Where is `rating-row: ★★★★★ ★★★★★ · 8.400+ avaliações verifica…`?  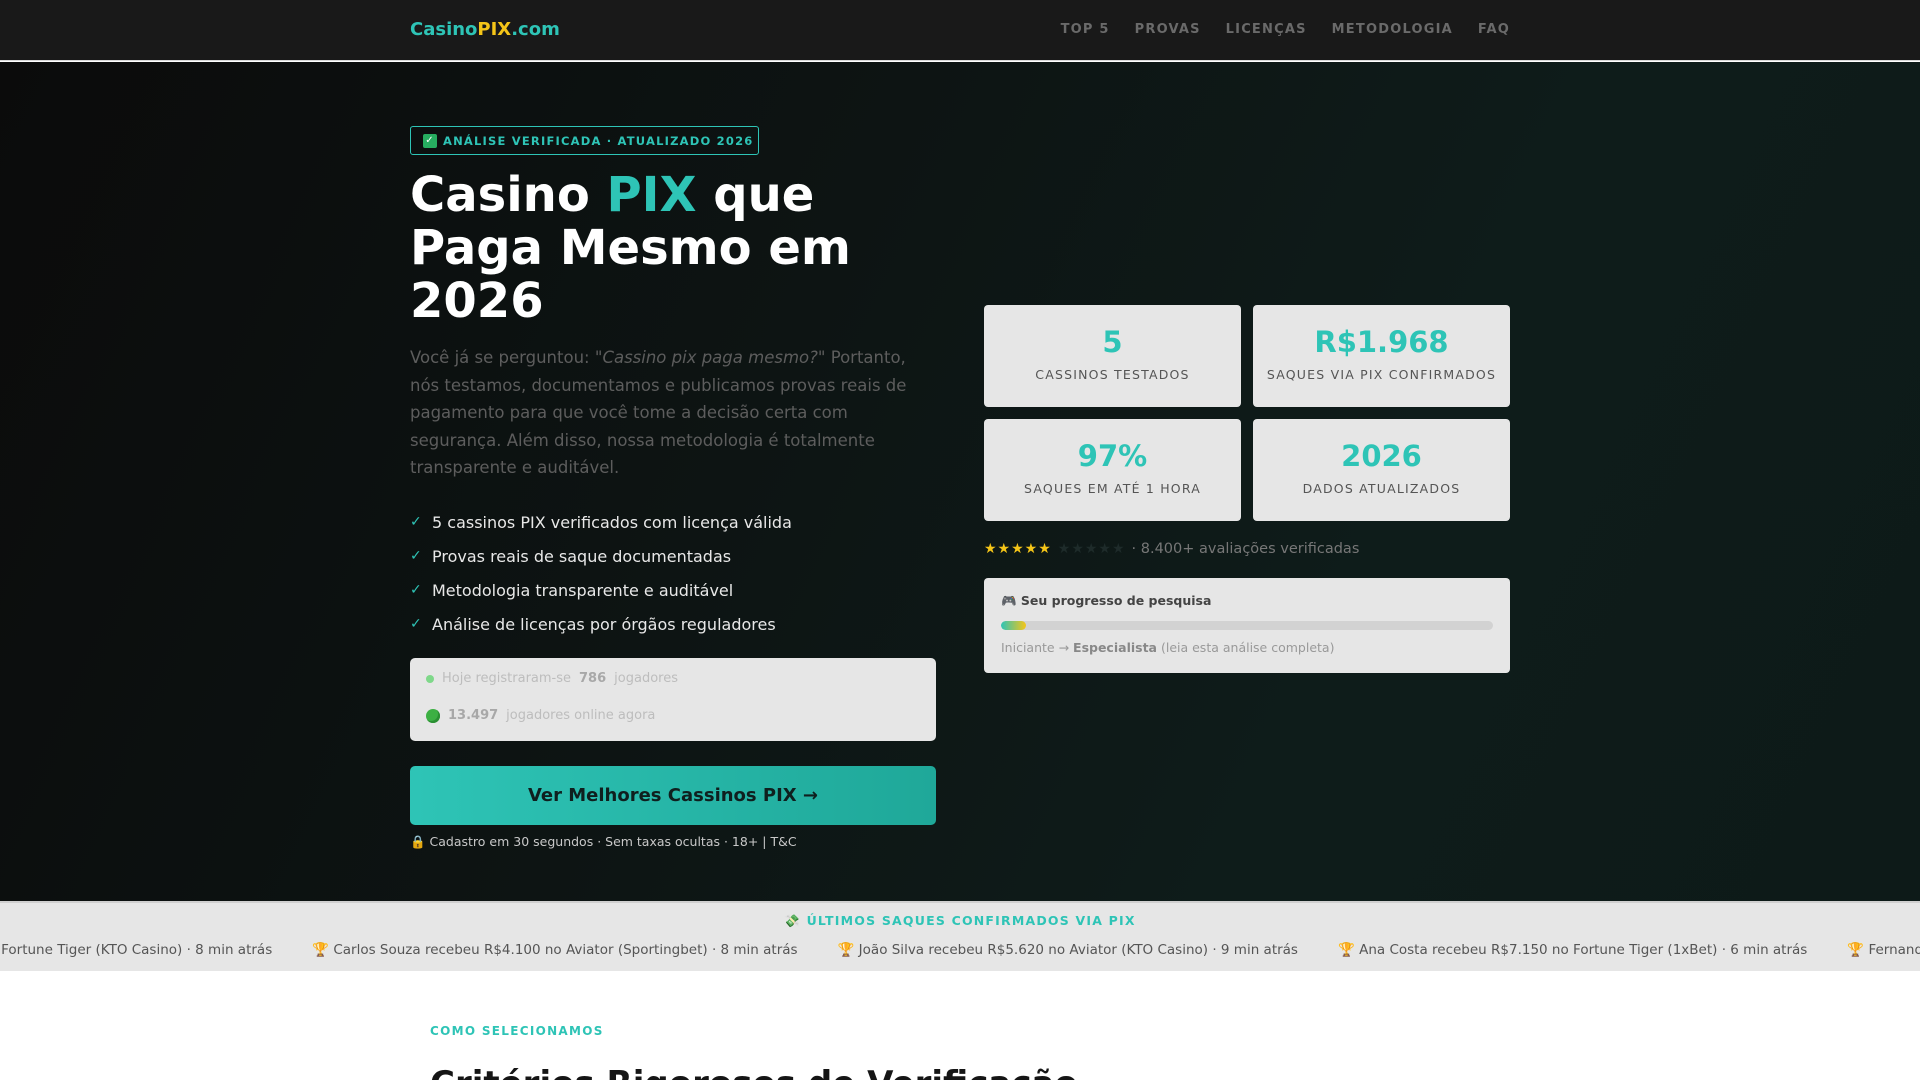
rating-row: ★★★★★ ★★★★★ · 8.400+ avaliações verifica… is located at coordinates (1171, 549).